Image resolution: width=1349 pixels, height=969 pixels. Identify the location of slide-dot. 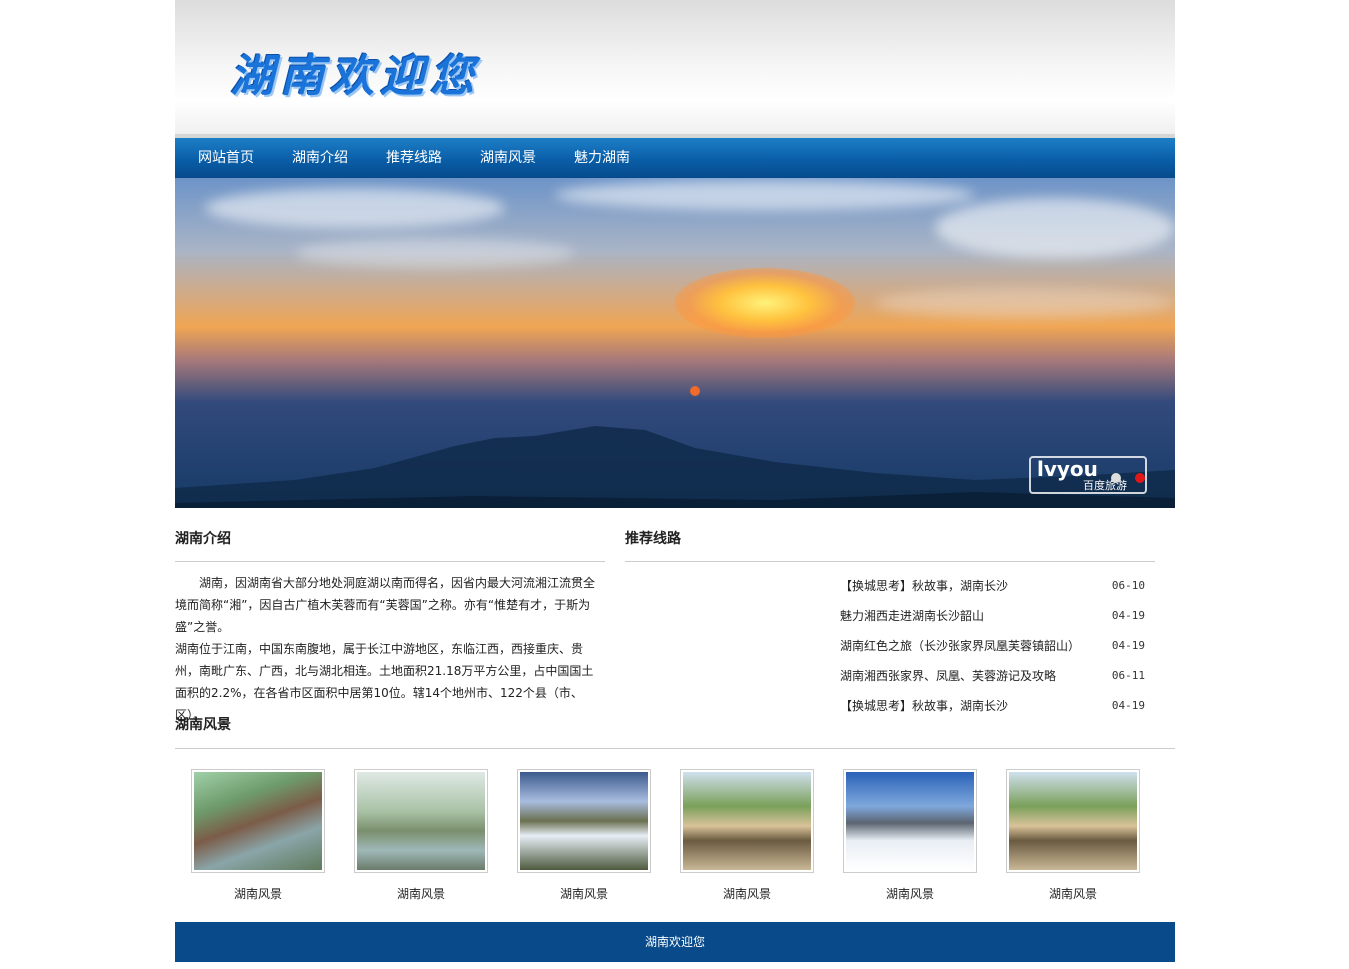
(1116, 478).